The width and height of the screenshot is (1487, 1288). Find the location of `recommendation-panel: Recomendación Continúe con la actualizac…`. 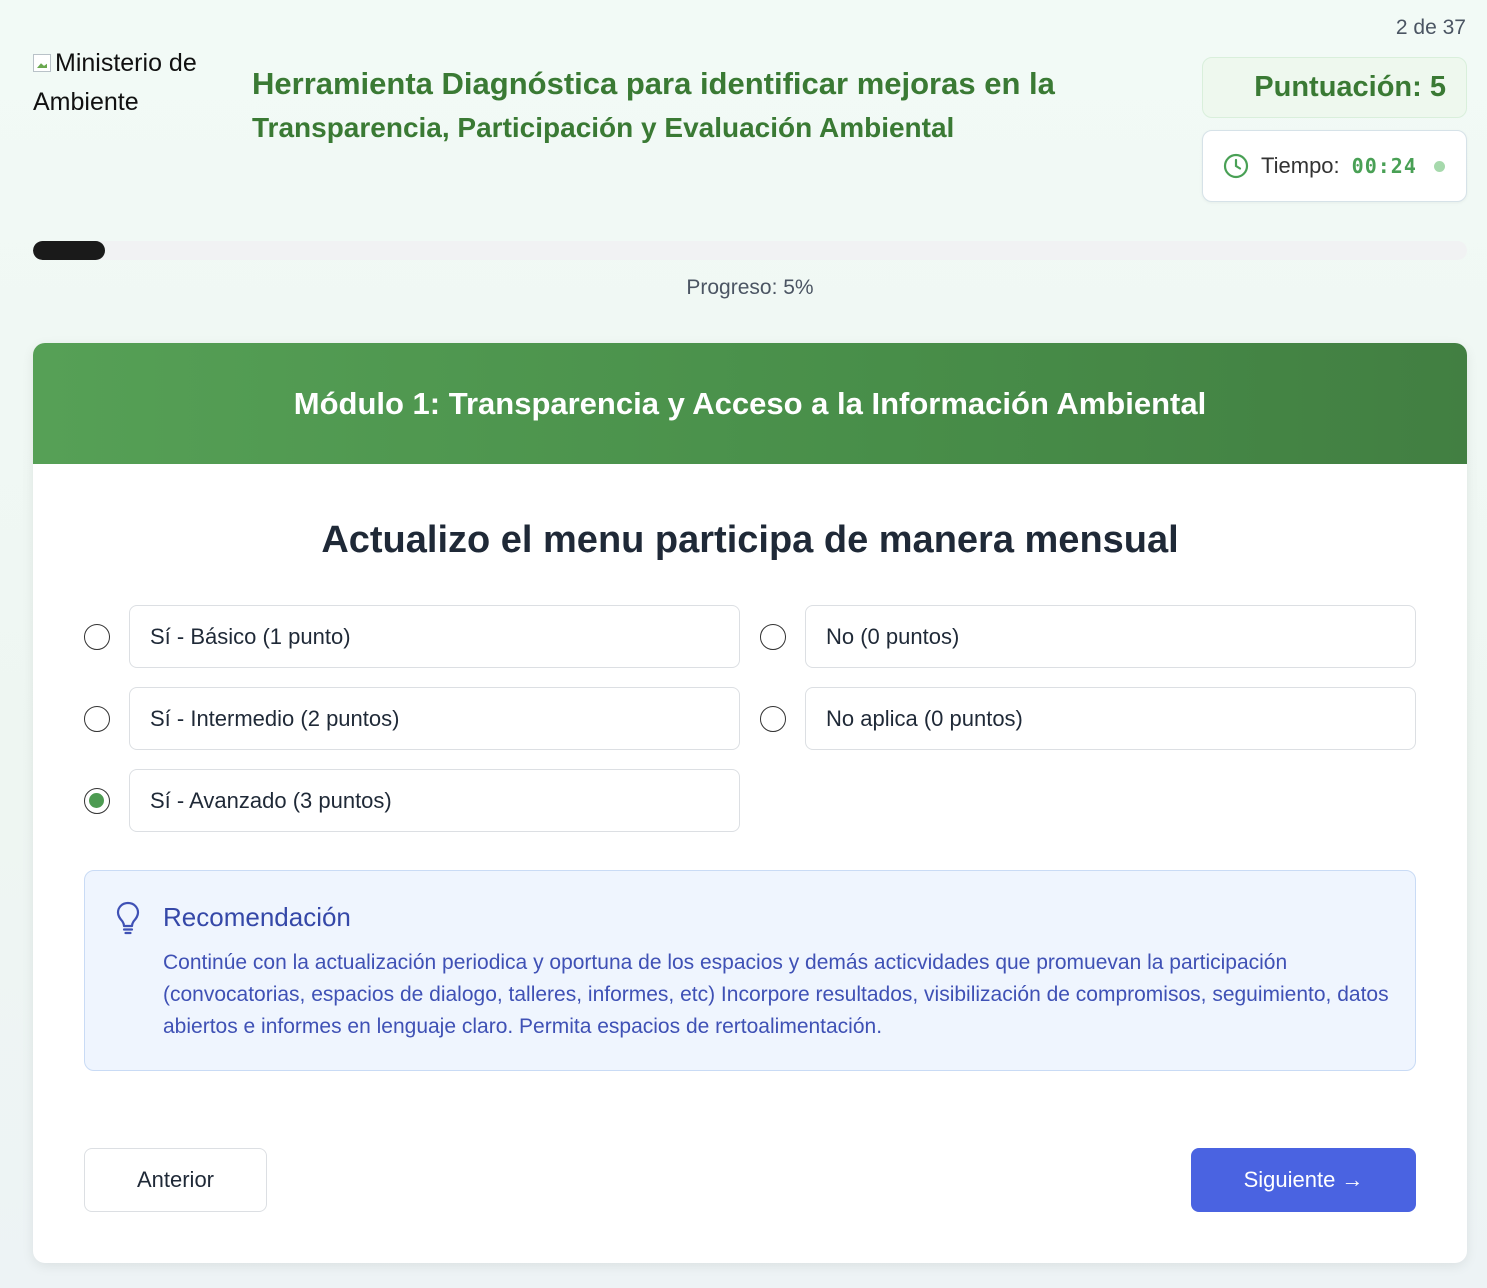

recommendation-panel: Recomendación Continúe con la actualizac… is located at coordinates (750, 970).